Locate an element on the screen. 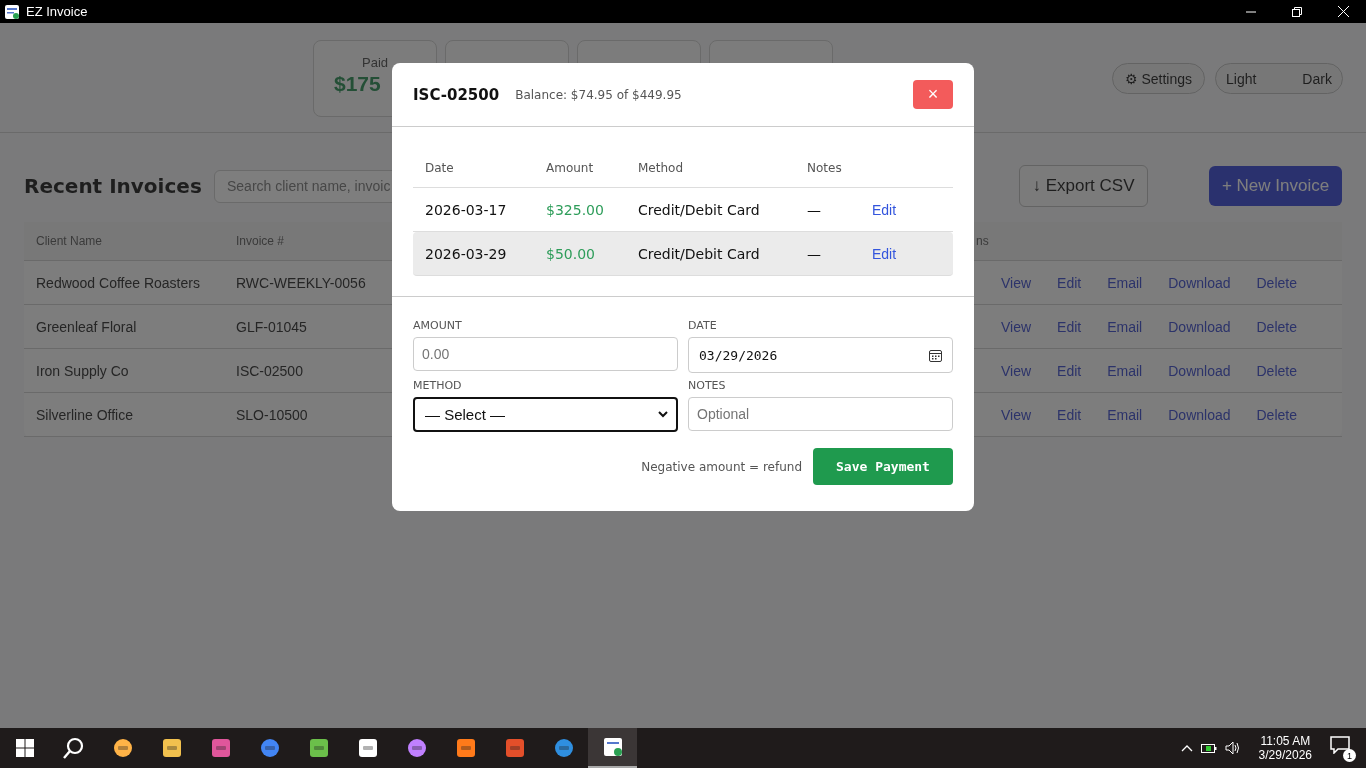 The width and height of the screenshot is (1366, 768). section-title: Recent Invoices is located at coordinates (113, 186).